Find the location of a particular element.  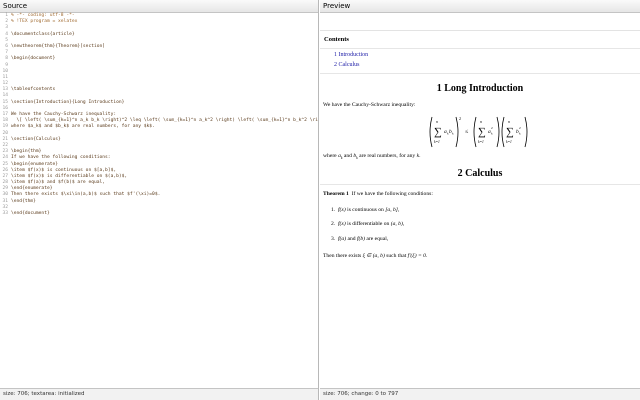

preview-toolbar is located at coordinates (480, 22).